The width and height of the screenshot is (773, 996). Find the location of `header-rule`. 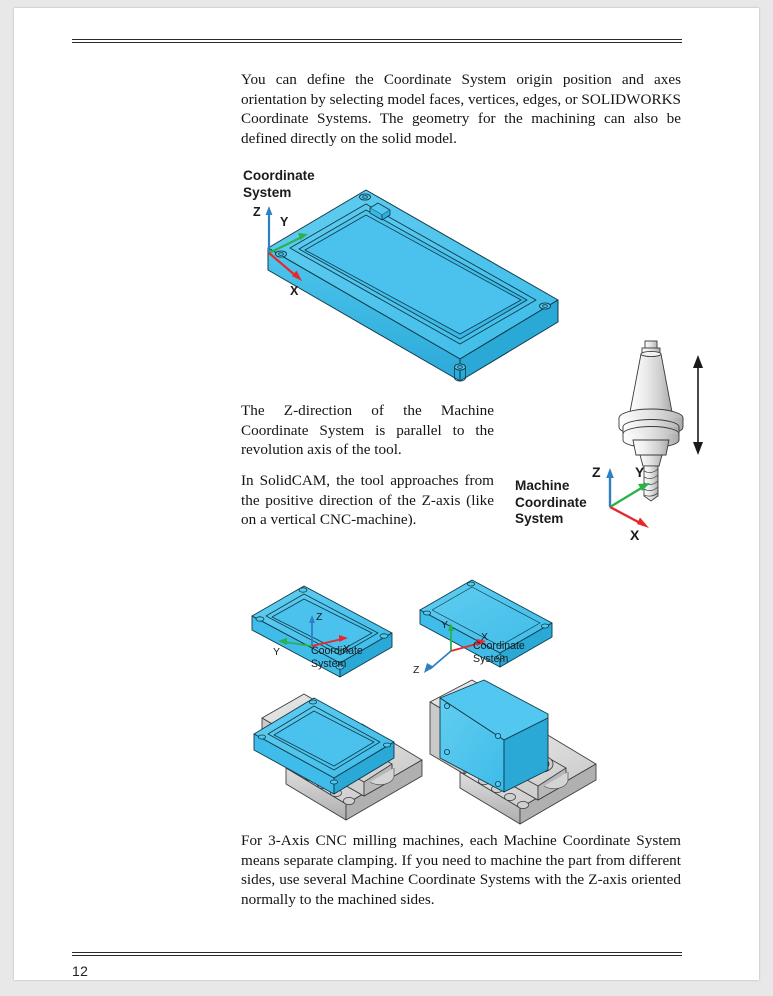

header-rule is located at coordinates (377, 41).